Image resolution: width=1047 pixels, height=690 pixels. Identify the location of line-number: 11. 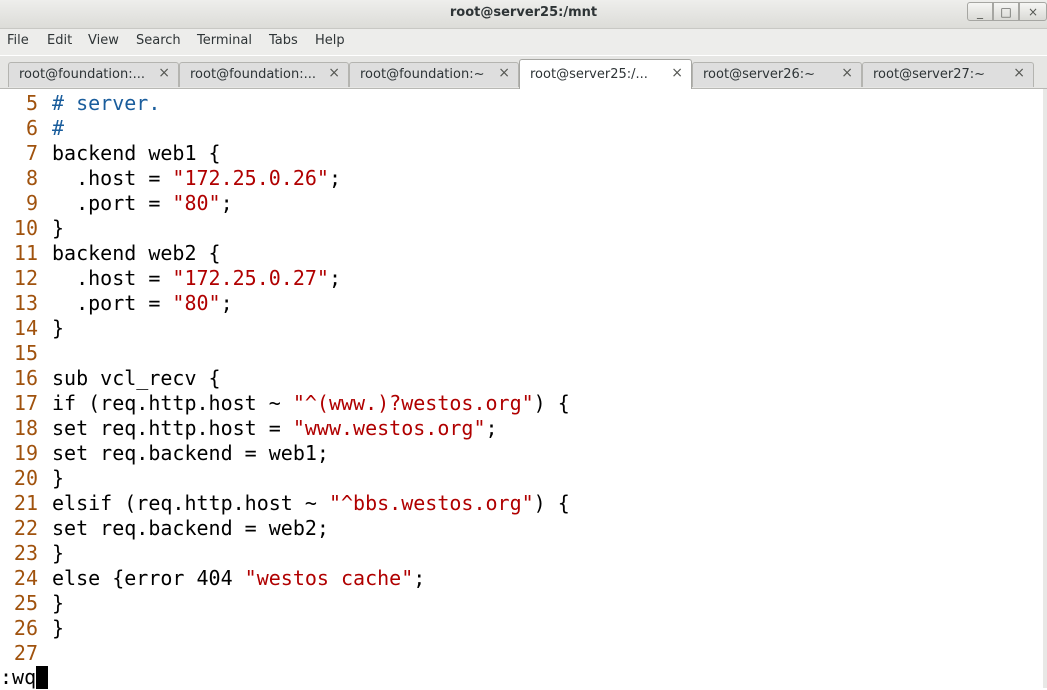
(25, 253).